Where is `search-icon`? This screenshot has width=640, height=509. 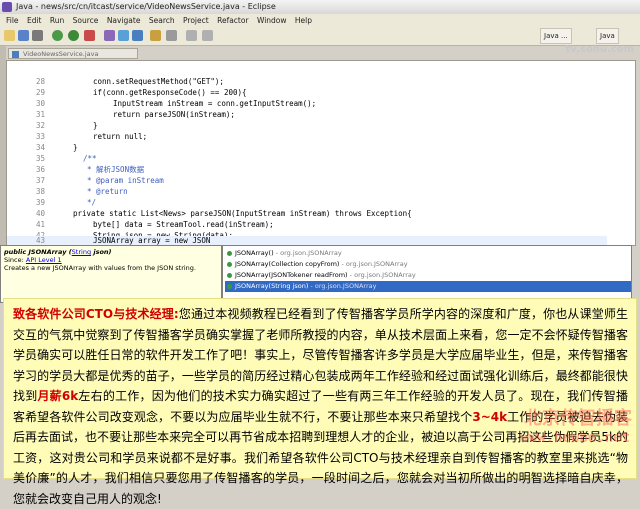 search-icon is located at coordinates (171, 35).